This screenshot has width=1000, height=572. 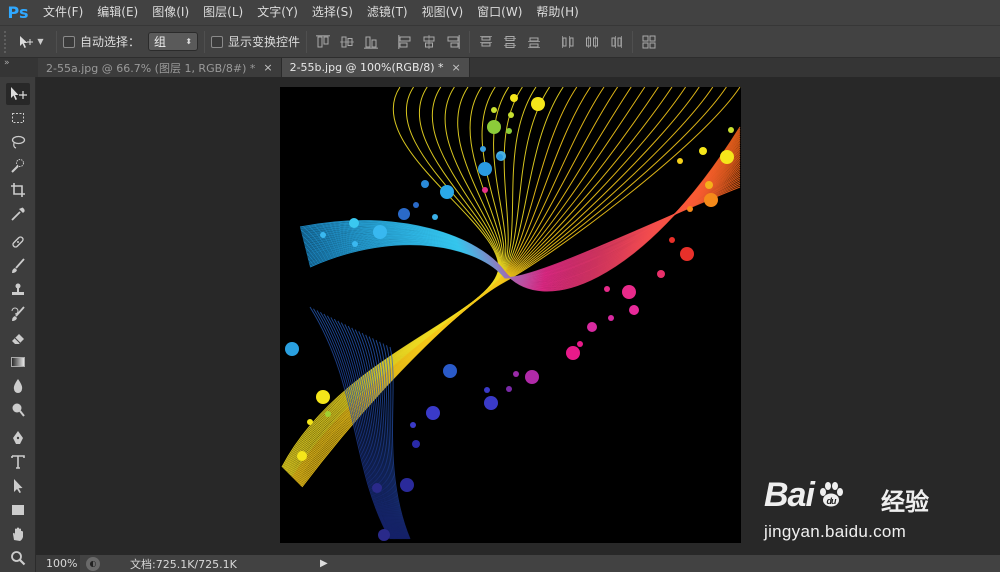 I want to click on distribute-left-button, so click(x=568, y=42).